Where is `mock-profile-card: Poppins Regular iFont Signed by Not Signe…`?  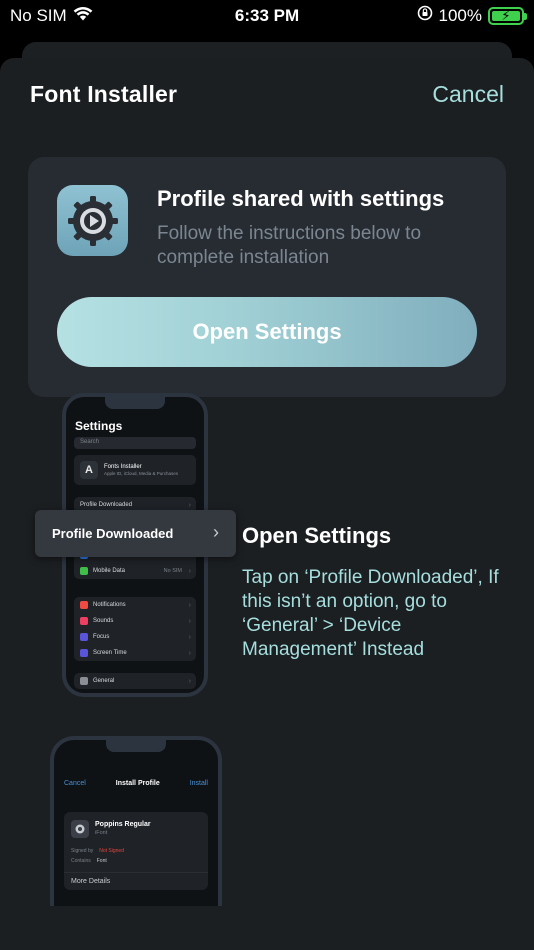
mock-profile-card: Poppins Regular iFont Signed by Not Signe… is located at coordinates (136, 851).